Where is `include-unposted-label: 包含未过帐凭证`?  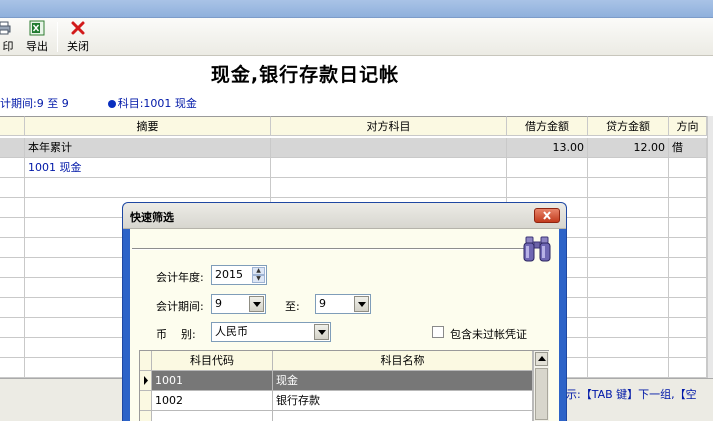
include-unposted-label: 包含未过帐凭证 is located at coordinates (488, 334).